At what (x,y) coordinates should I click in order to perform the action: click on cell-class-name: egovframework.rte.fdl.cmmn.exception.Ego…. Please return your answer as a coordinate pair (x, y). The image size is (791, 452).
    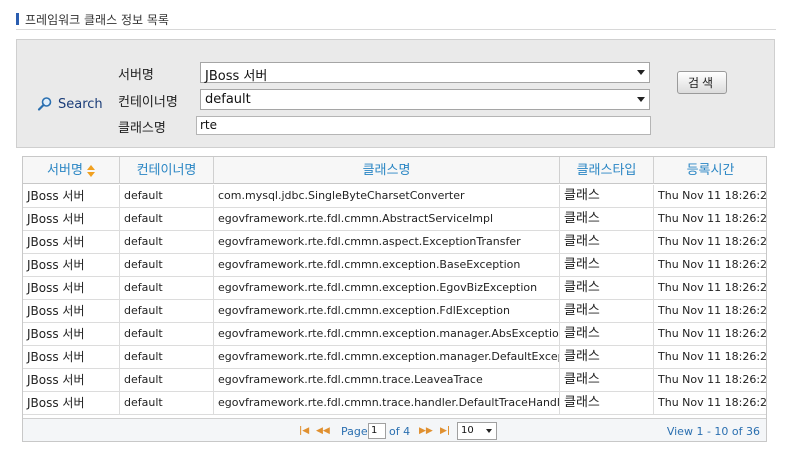
    Looking at the image, I should click on (387, 288).